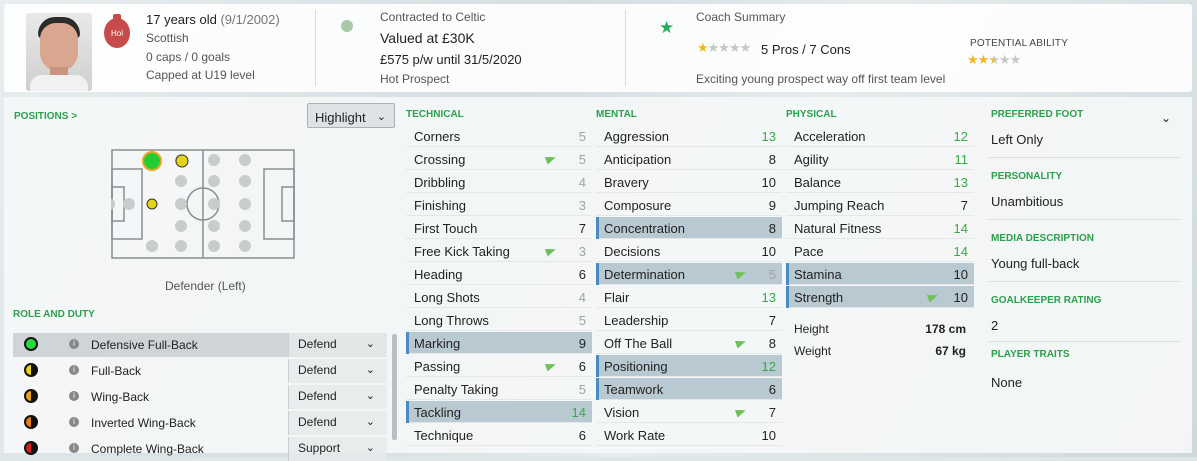  I want to click on attribute-row: Long Throws 5, so click(499, 320).